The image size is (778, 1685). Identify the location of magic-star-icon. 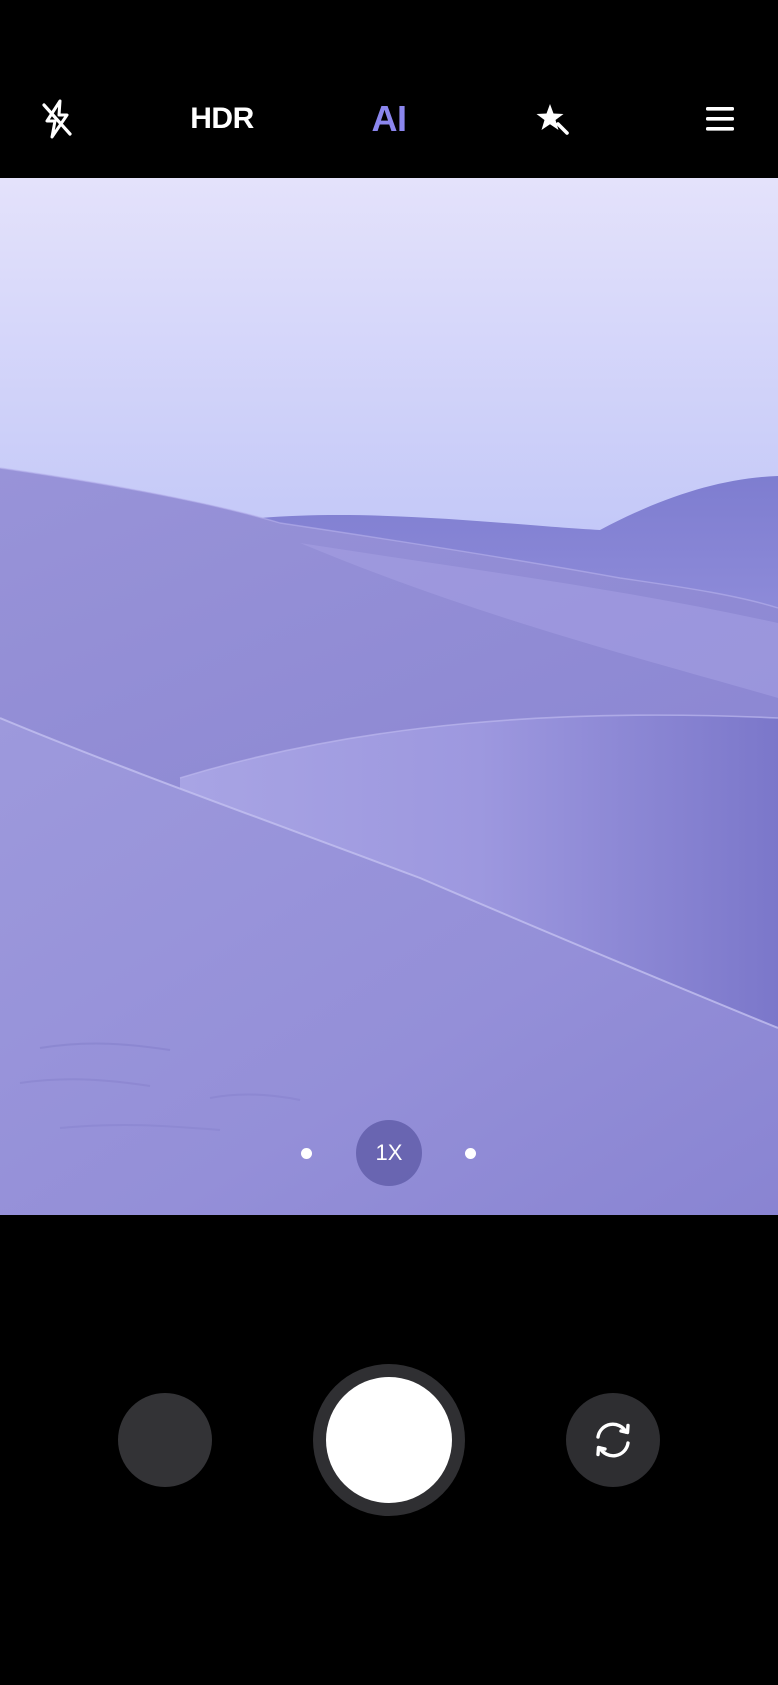
(552, 119).